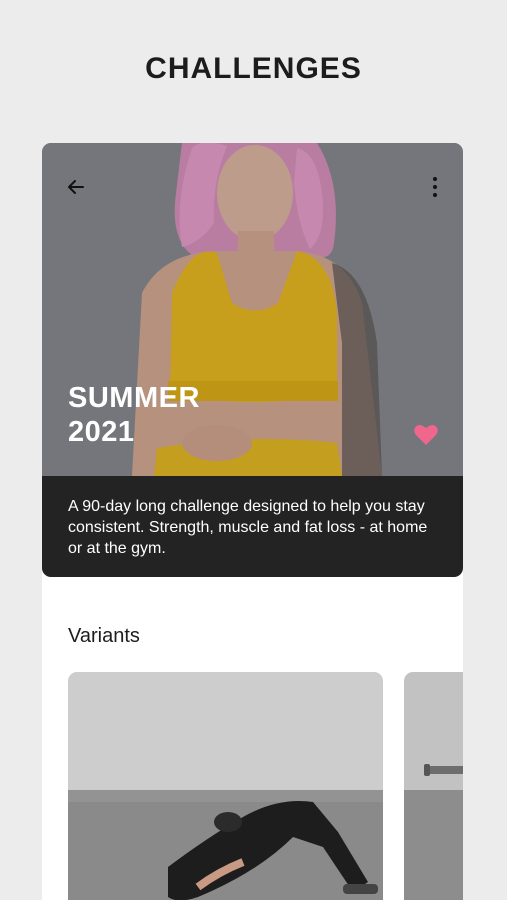  What do you see at coordinates (253, 68) in the screenshot?
I see `page-title: CHALLENGES` at bounding box center [253, 68].